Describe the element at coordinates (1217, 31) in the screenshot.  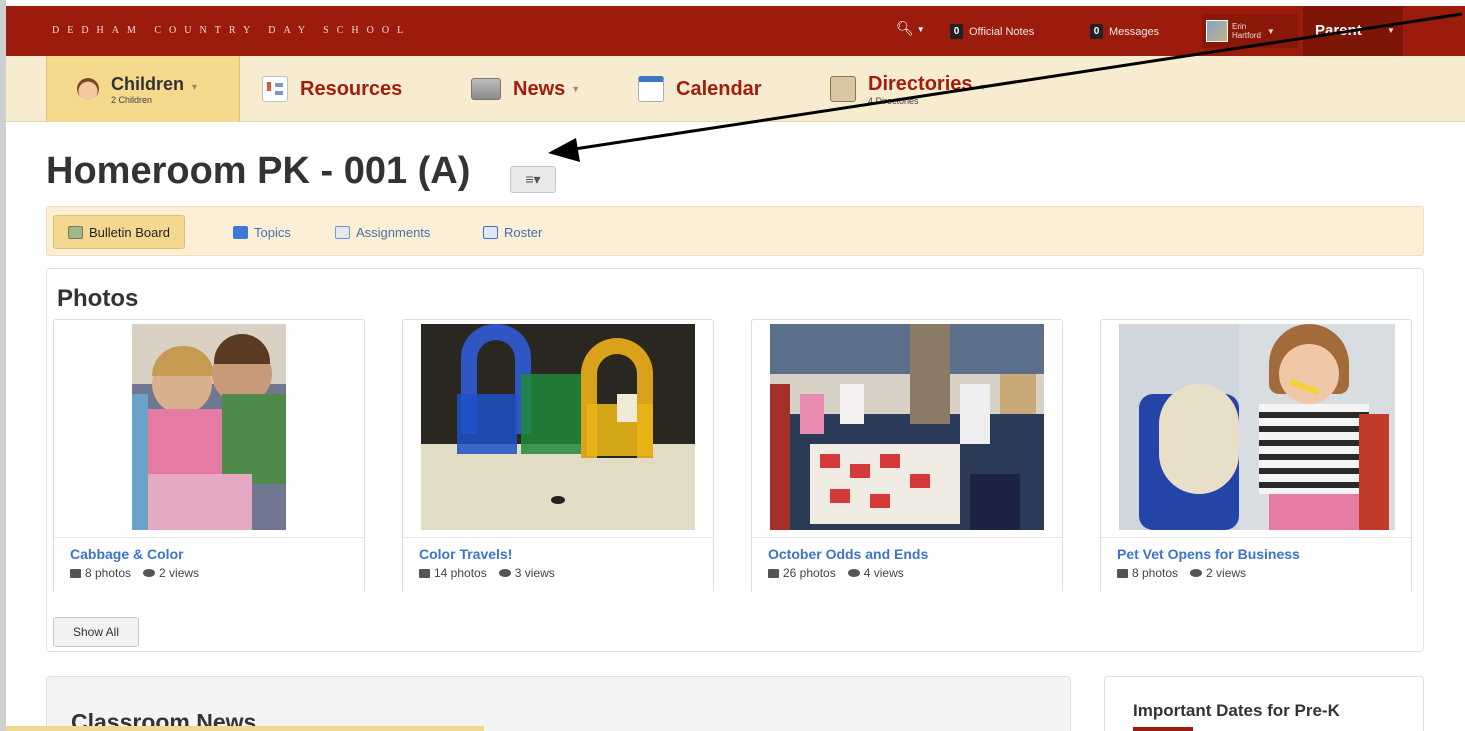
I see `avatar` at that location.